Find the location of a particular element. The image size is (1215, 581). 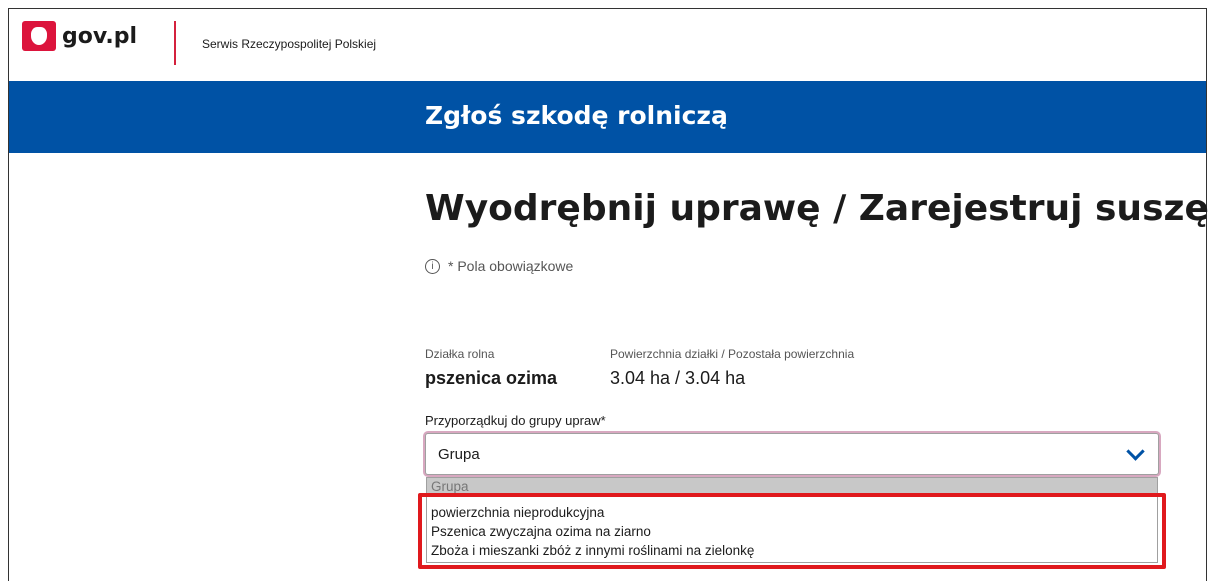

area-value: 3.04 ha / 3.04 ha is located at coordinates (678, 378).